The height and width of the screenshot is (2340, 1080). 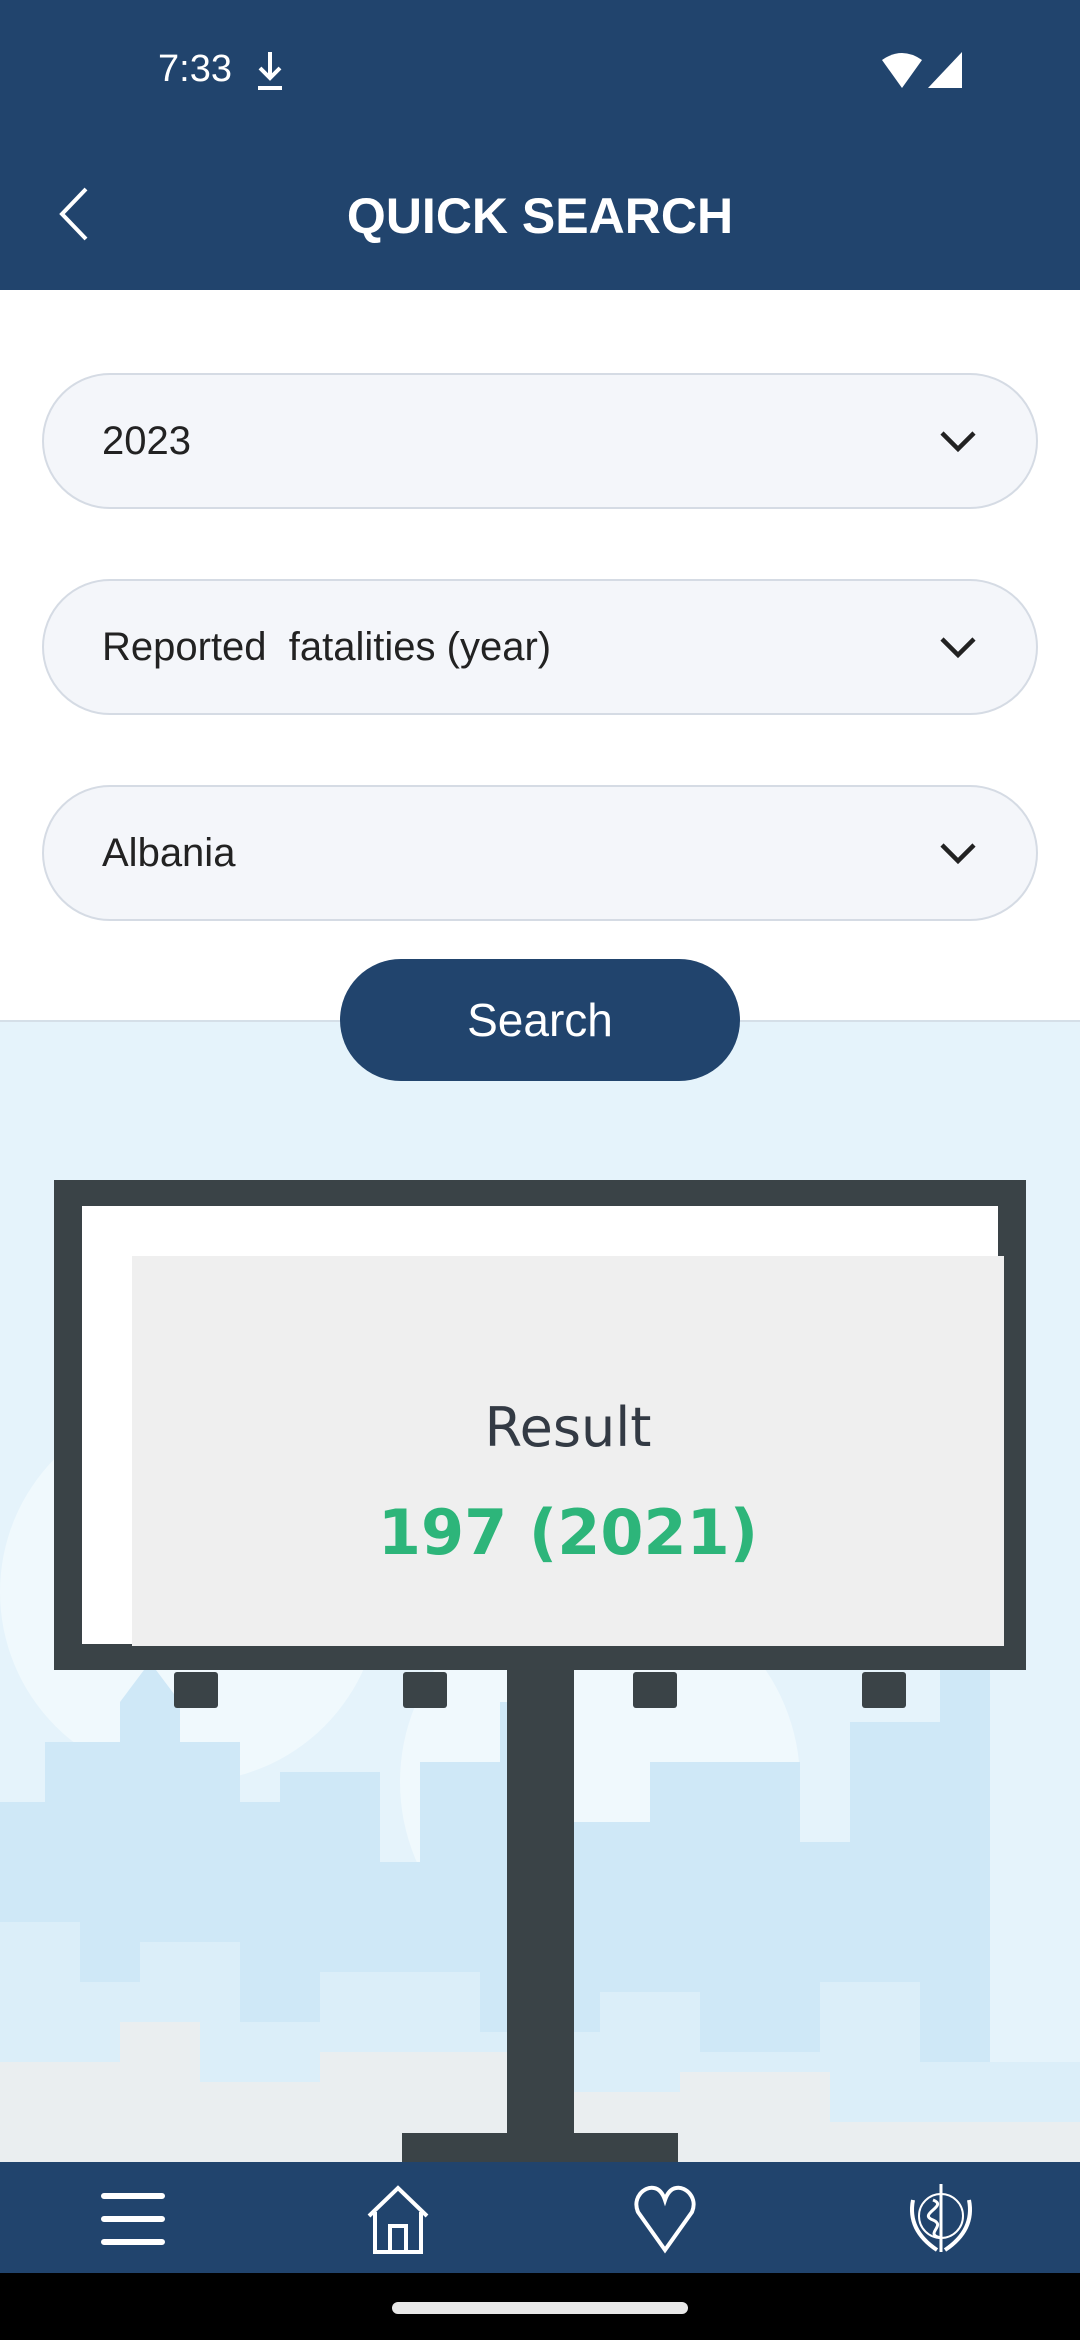 I want to click on home-gesture-handle, so click(x=540, y=2308).